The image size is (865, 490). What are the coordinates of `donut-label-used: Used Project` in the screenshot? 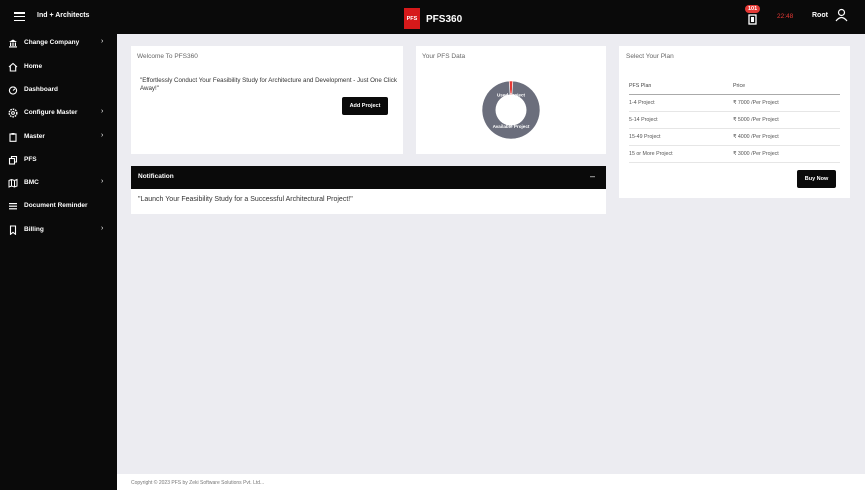 It's located at (511, 95).